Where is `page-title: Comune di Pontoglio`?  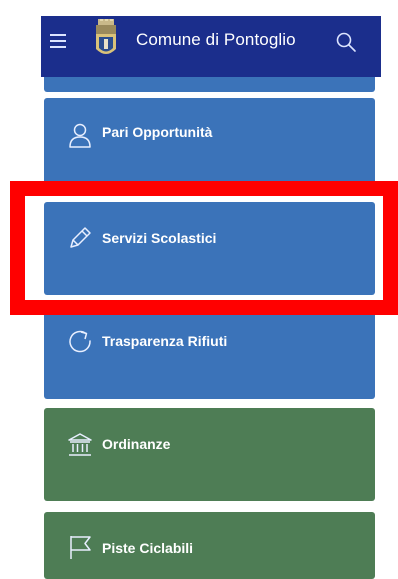
page-title: Comune di Pontoglio is located at coordinates (216, 39).